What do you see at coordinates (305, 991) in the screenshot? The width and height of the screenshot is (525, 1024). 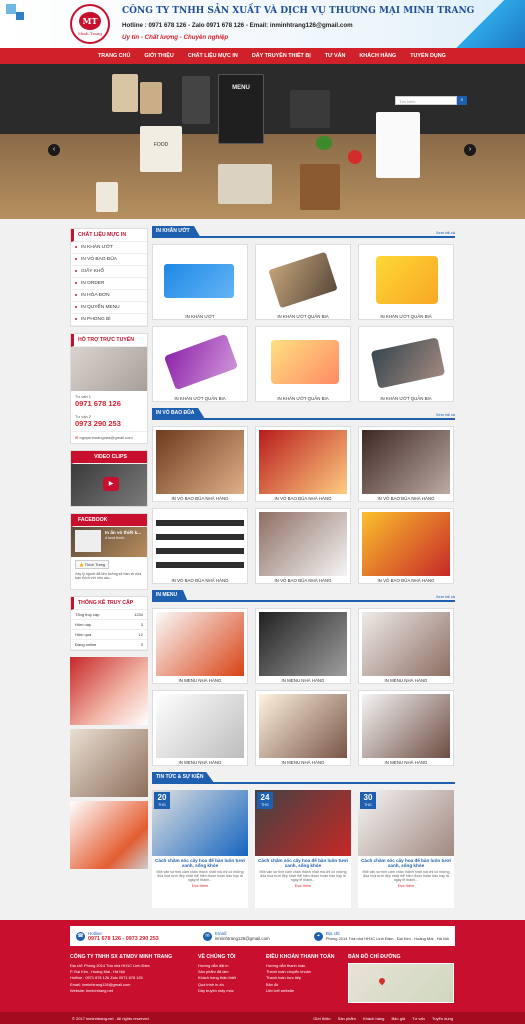 I see `footer-link: Liên kết website` at bounding box center [305, 991].